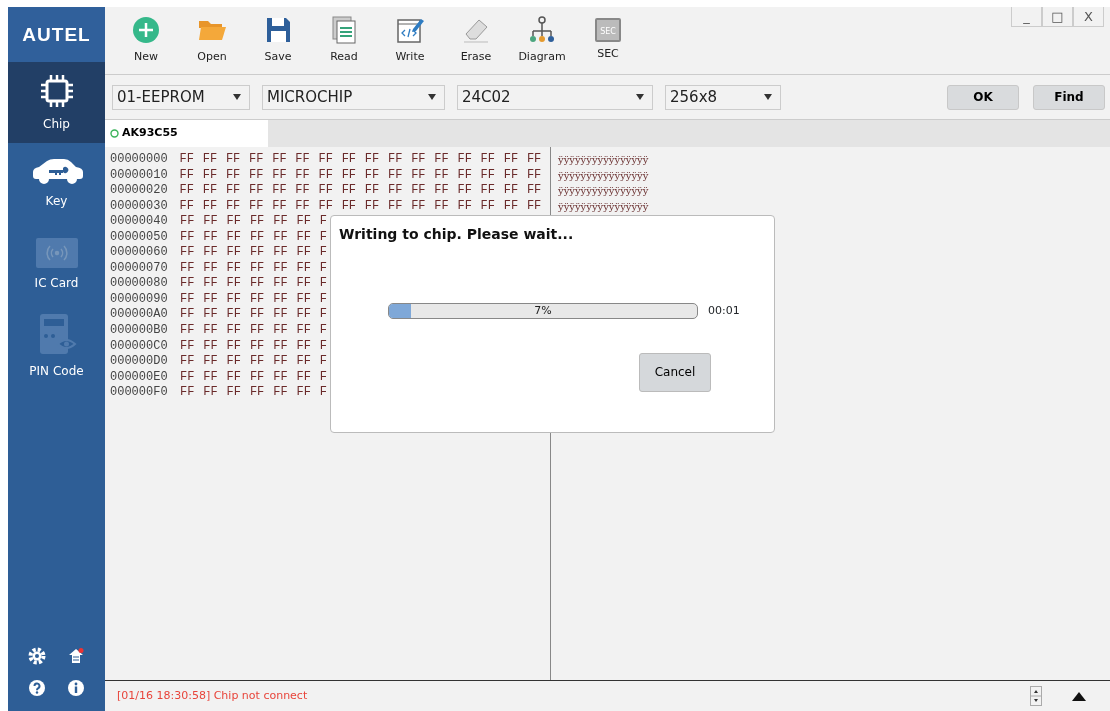  I want to click on dropdown-field: 256x8, so click(723, 97).